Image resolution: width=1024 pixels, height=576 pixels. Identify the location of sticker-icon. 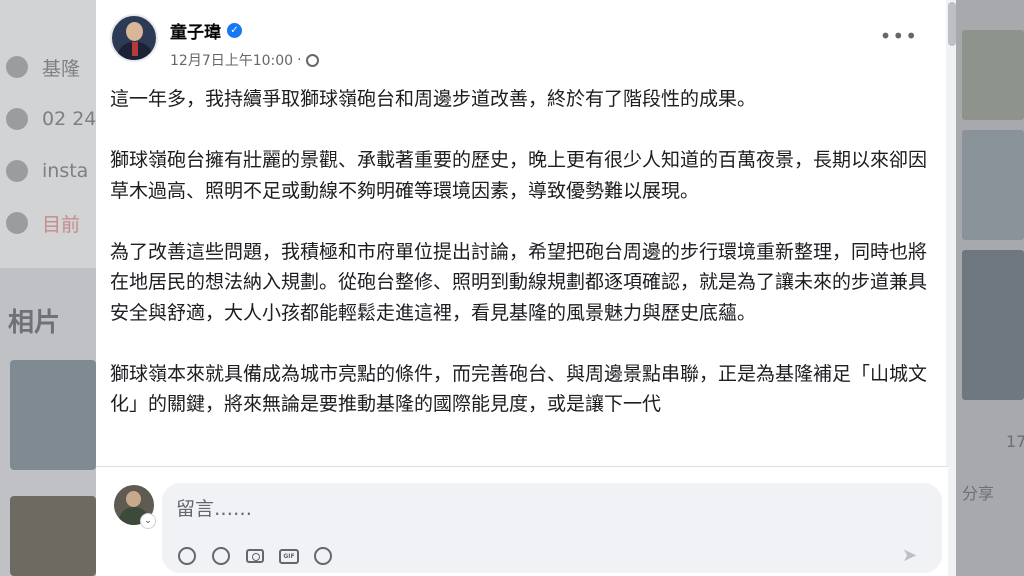
(323, 556).